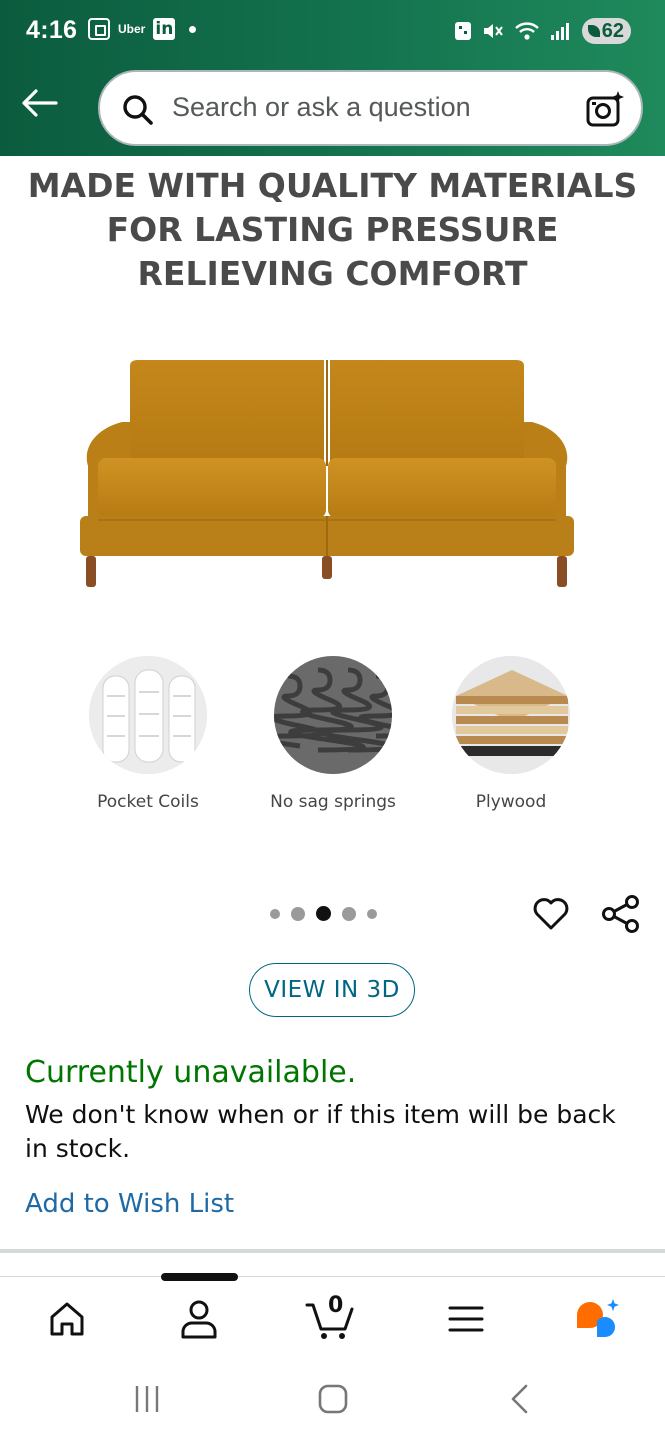  Describe the element at coordinates (191, 1072) in the screenshot. I see `availability-status: Currently unavailable.` at that location.